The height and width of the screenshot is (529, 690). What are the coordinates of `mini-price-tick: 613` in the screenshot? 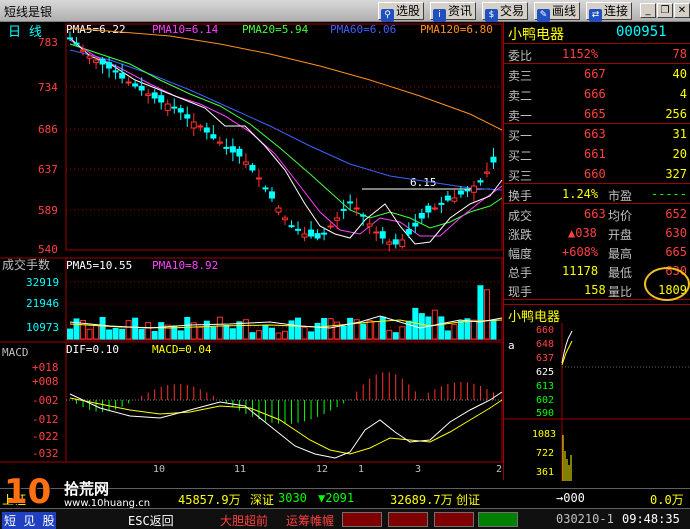 It's located at (545, 386).